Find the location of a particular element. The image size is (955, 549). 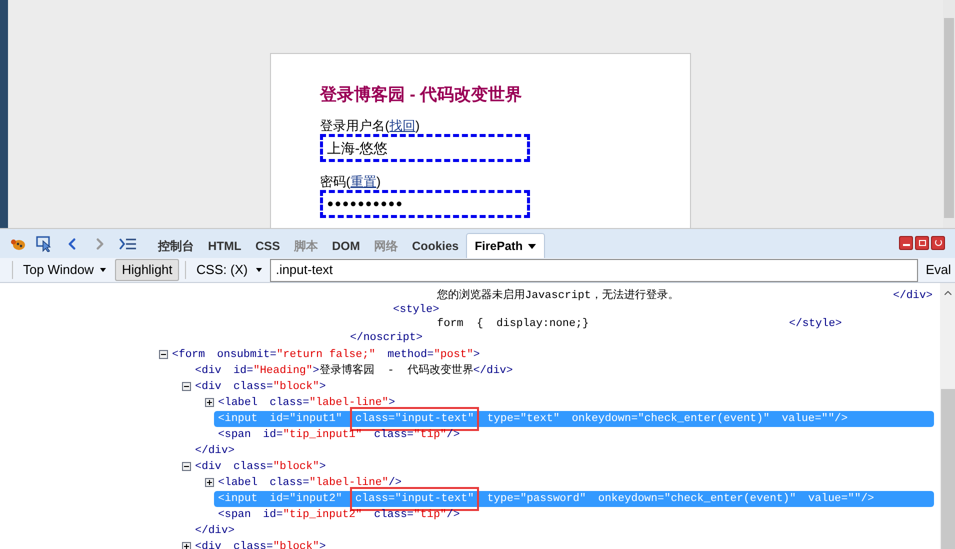

minimize-icon is located at coordinates (906, 243).